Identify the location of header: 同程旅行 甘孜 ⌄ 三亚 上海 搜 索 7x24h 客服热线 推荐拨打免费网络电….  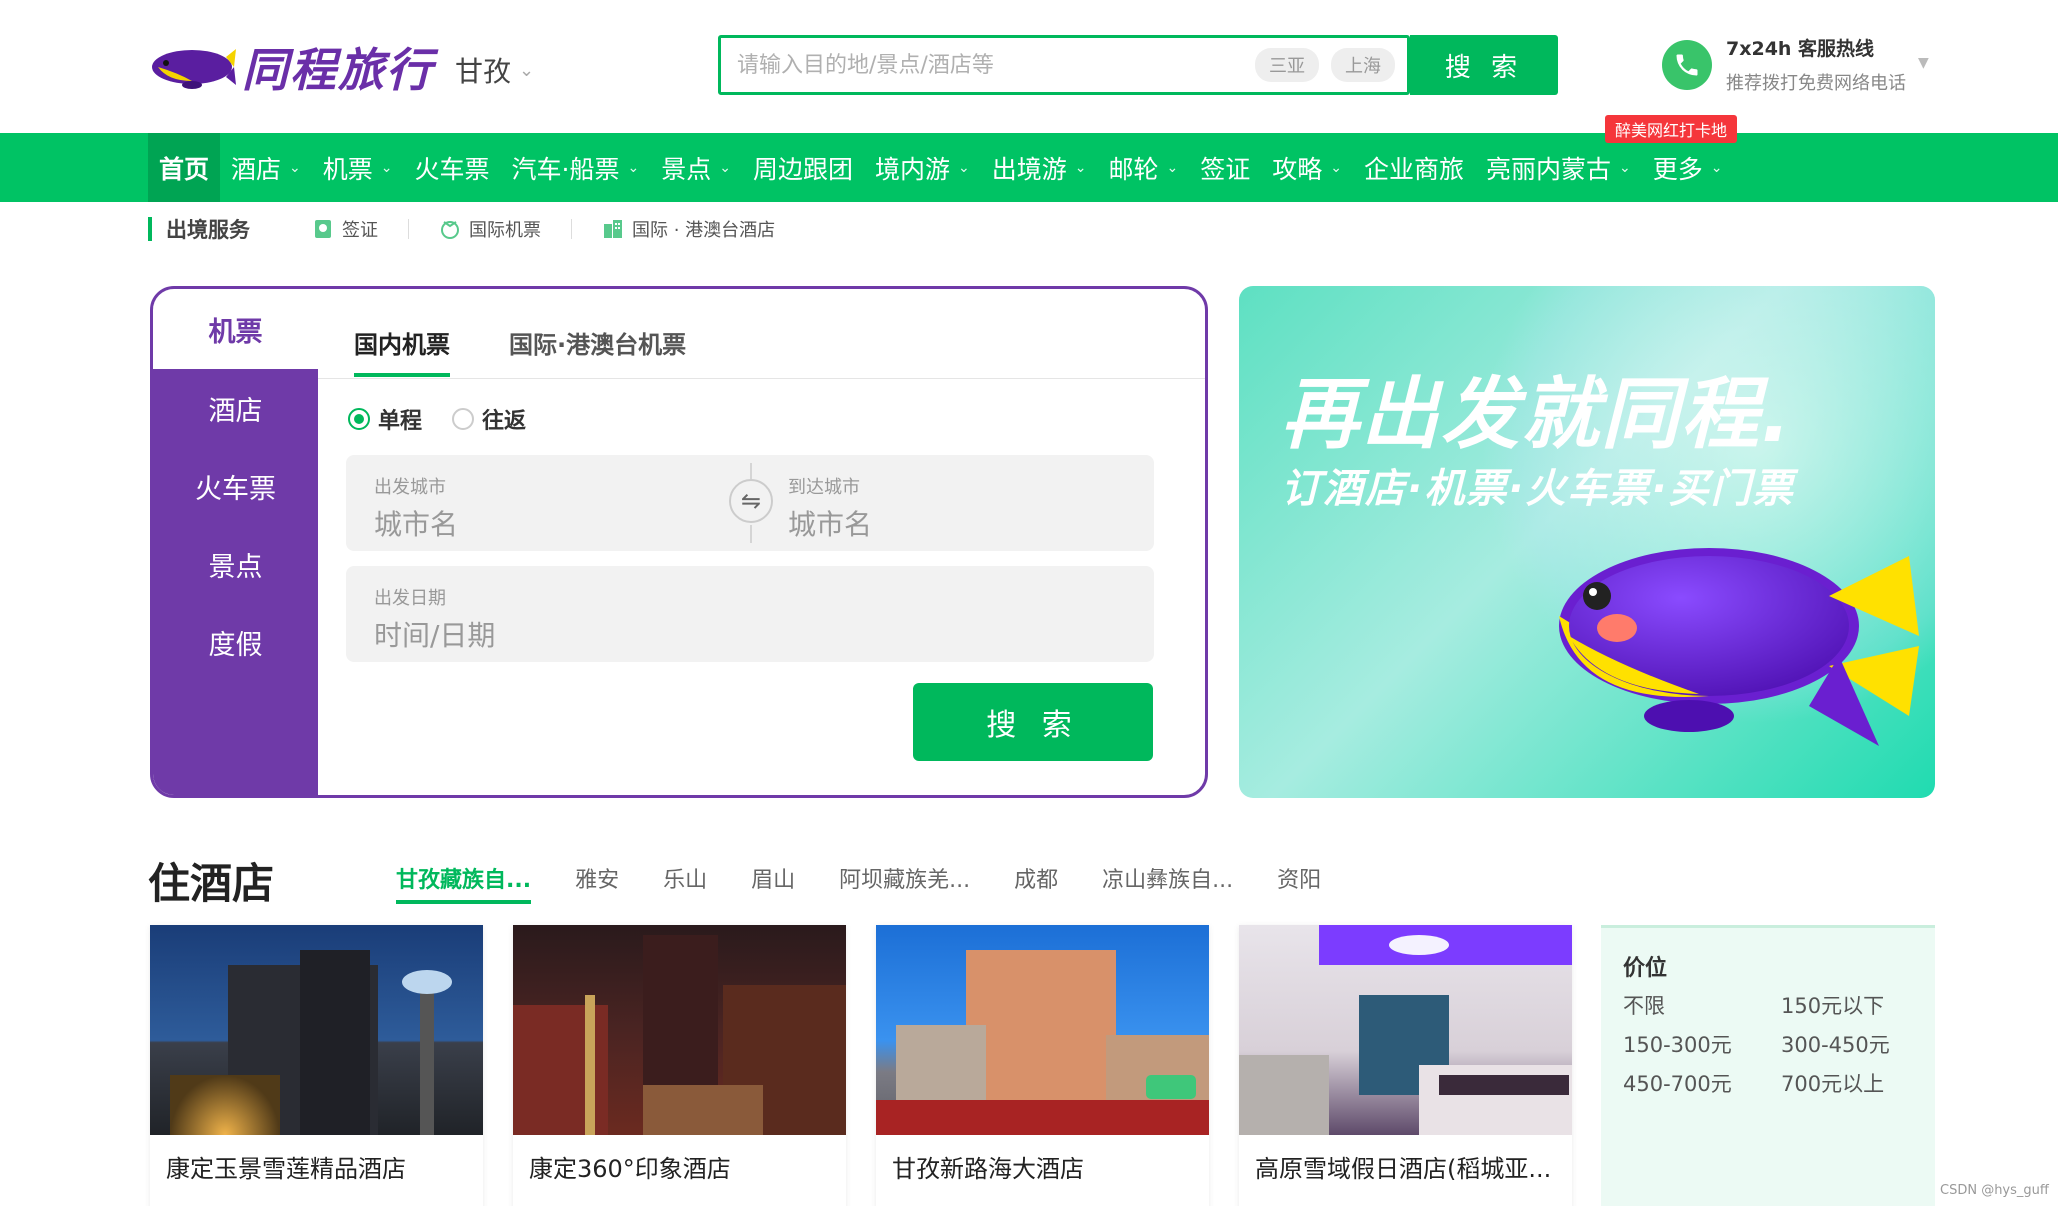
(1029, 66).